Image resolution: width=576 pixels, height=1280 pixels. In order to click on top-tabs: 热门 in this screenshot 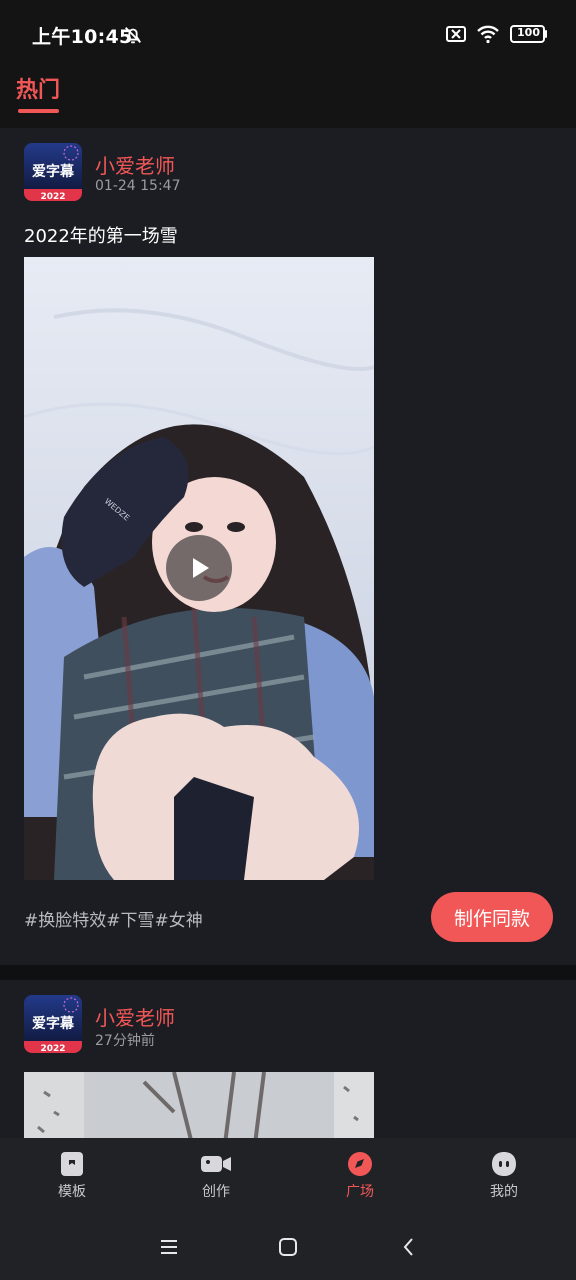, I will do `click(288, 94)`.